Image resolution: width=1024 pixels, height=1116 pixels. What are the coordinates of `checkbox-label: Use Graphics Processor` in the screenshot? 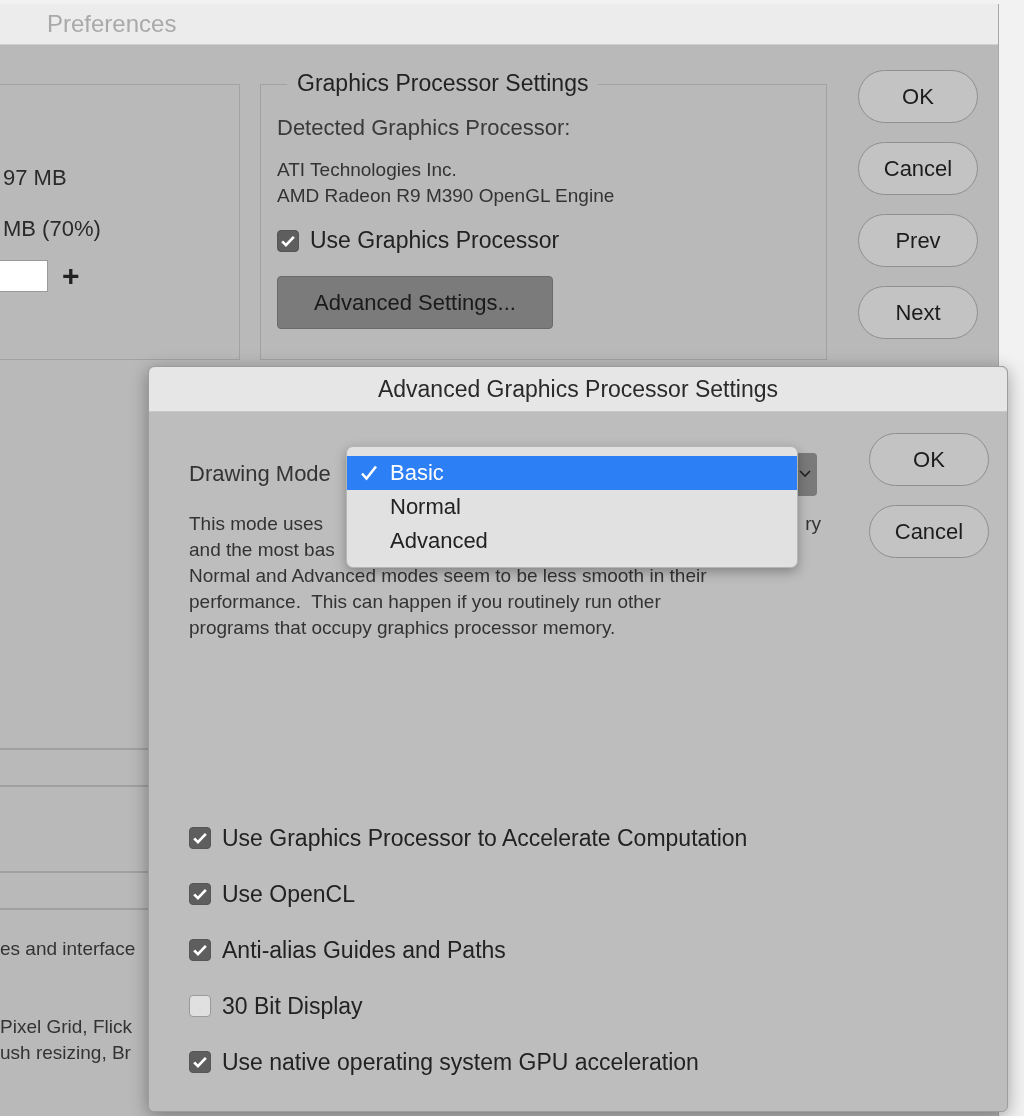 It's located at (435, 240).